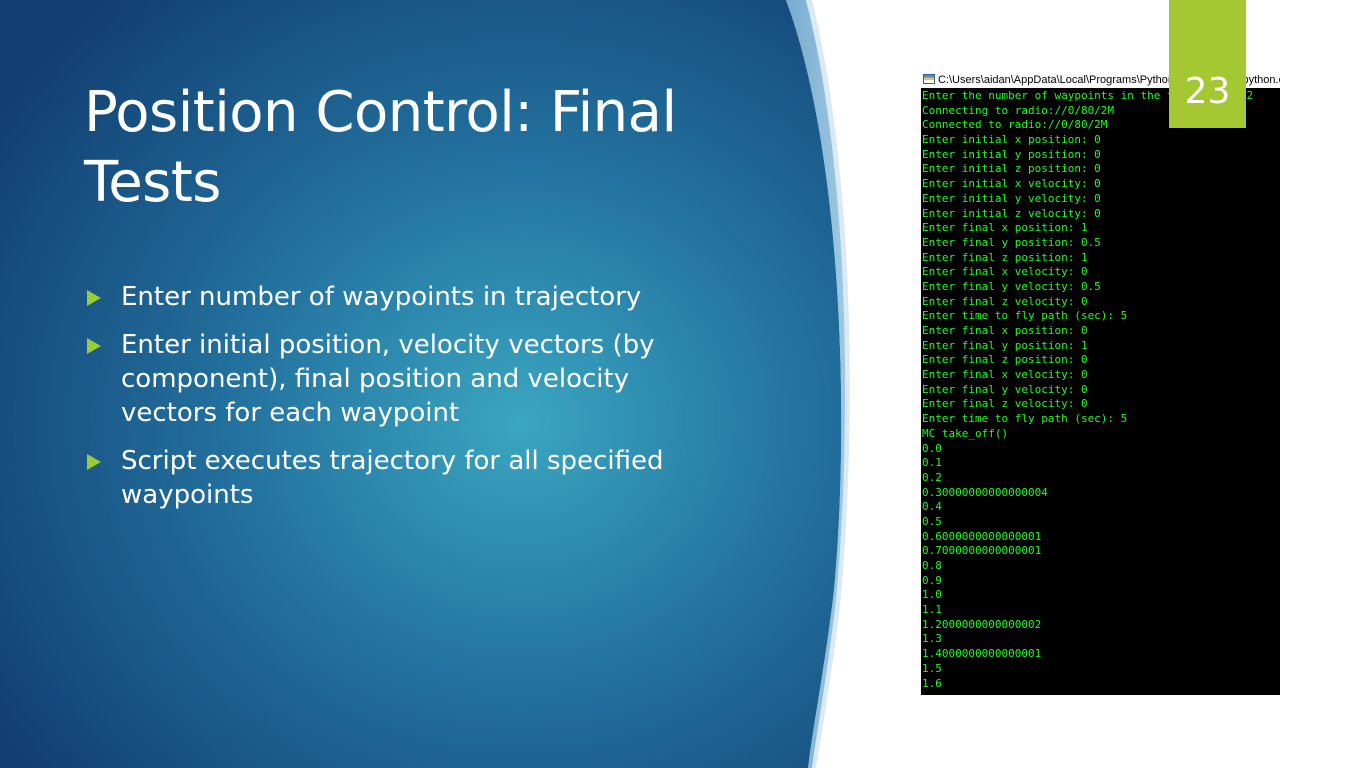 The width and height of the screenshot is (1366, 768). I want to click on console-line: 0.8, so click(932, 565).